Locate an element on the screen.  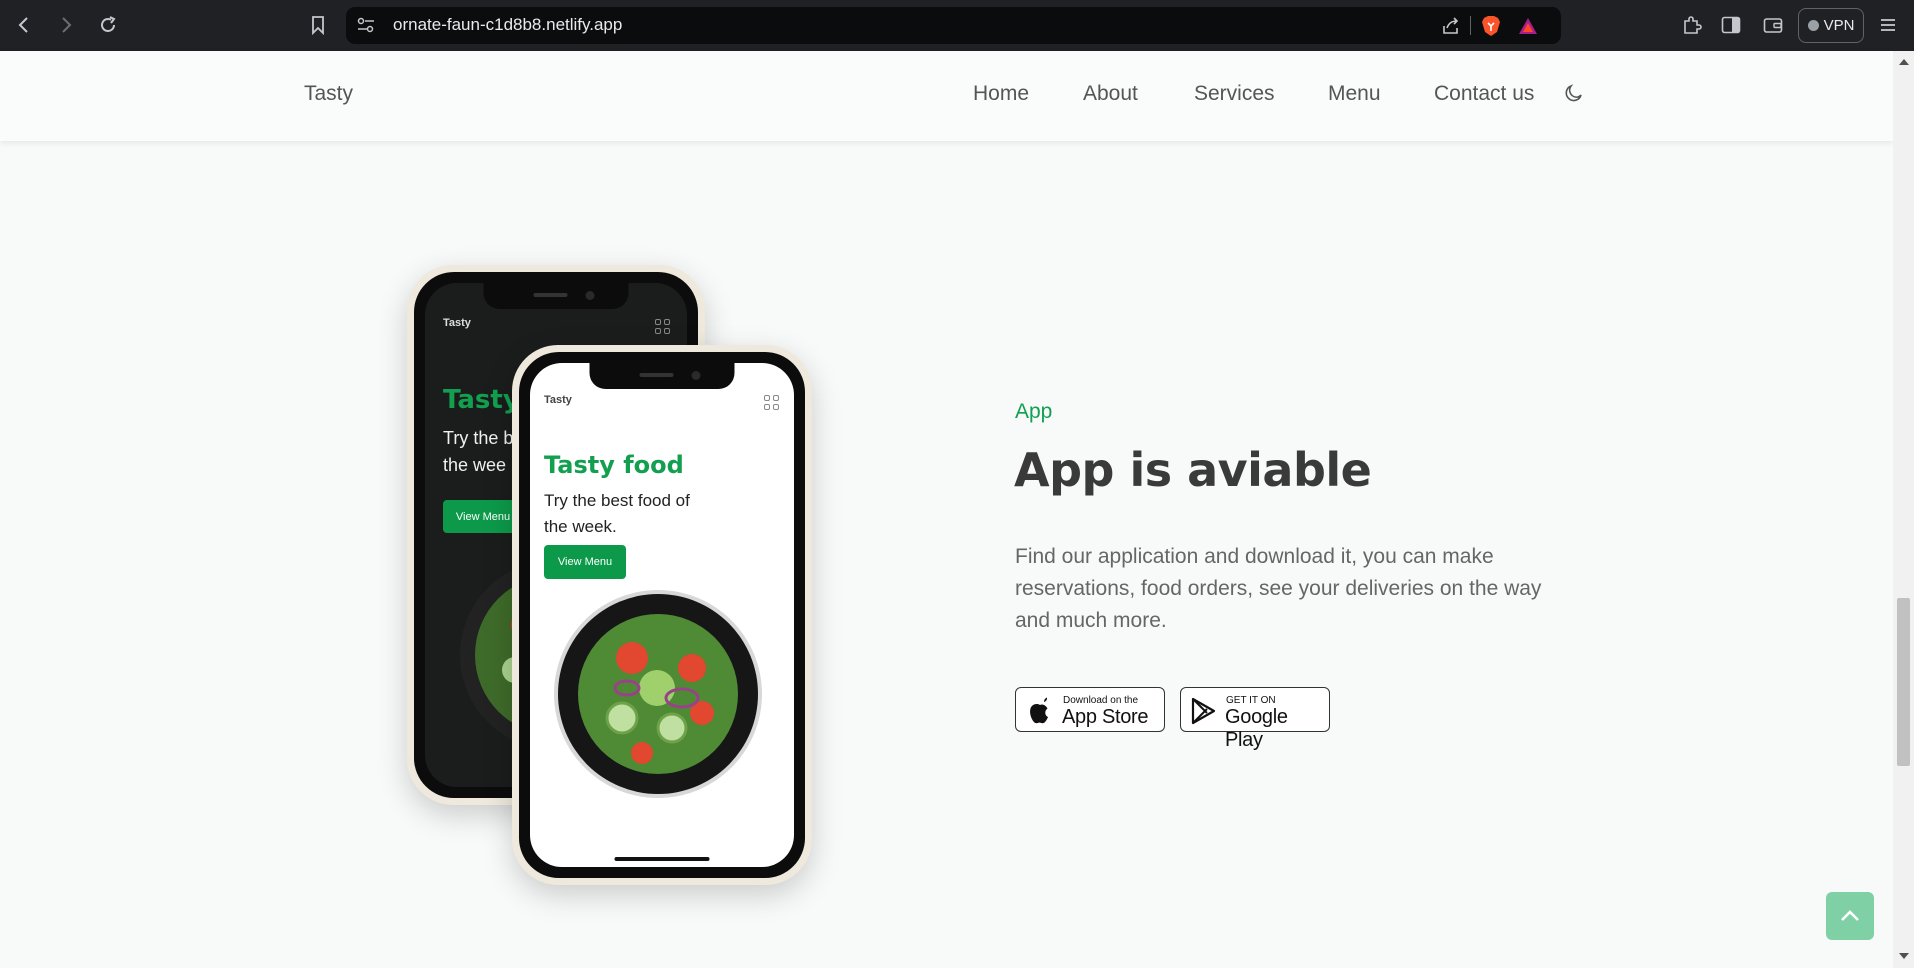
dark-phone-logo: Tasty is located at coordinates (457, 323).